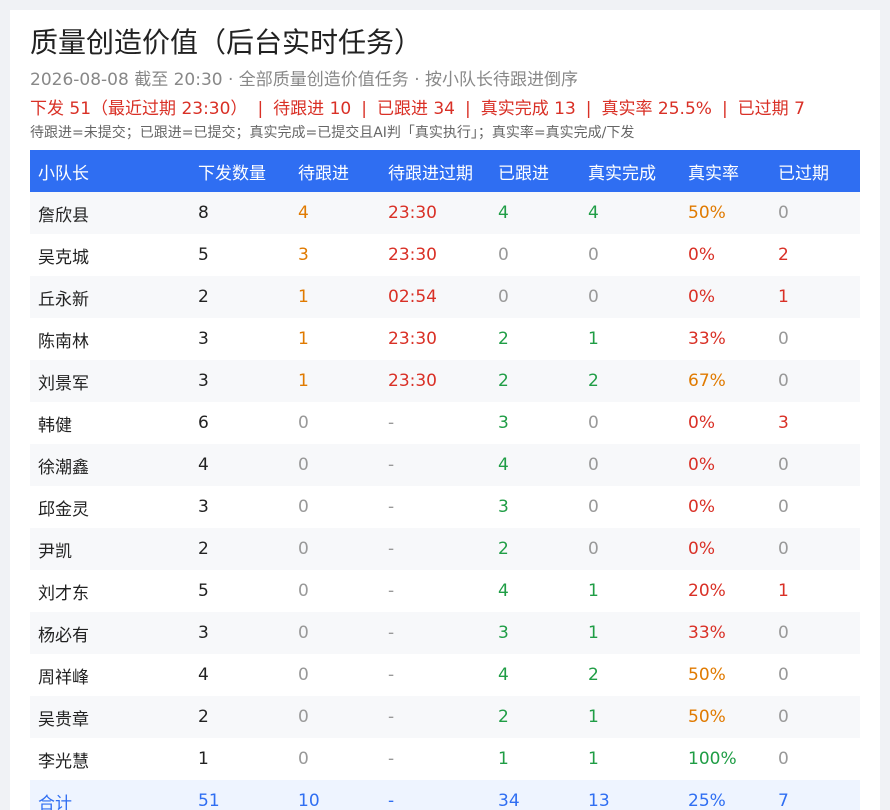 This screenshot has width=890, height=810. Describe the element at coordinates (312, 109) in the screenshot. I see `summary-pending: 待跟进 10` at that location.